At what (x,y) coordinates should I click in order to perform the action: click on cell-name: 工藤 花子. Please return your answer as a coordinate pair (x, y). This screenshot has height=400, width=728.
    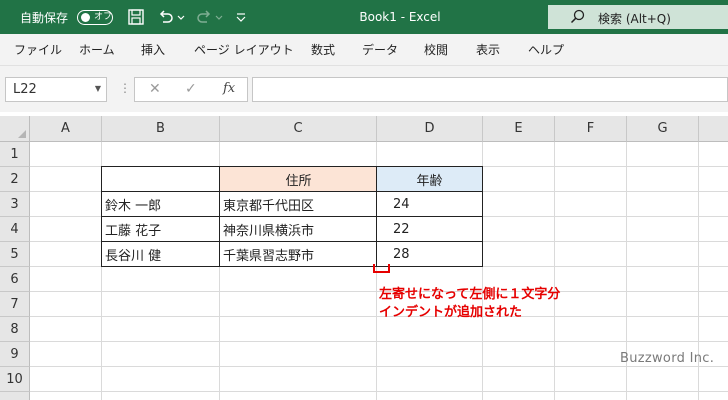
    Looking at the image, I should click on (160, 229).